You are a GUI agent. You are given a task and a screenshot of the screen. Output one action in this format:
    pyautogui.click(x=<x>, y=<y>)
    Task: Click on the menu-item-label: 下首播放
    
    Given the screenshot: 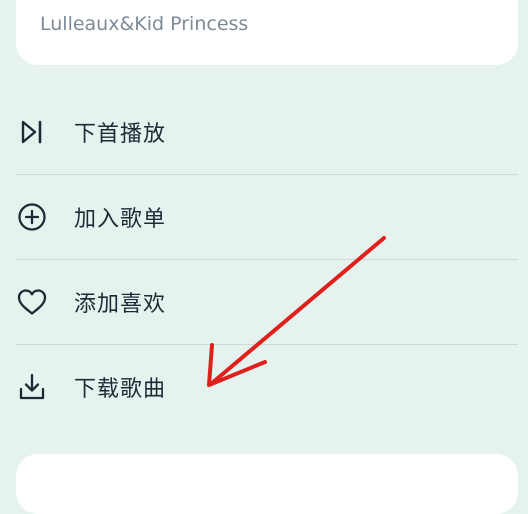 What is the action you would take?
    pyautogui.click(x=120, y=134)
    